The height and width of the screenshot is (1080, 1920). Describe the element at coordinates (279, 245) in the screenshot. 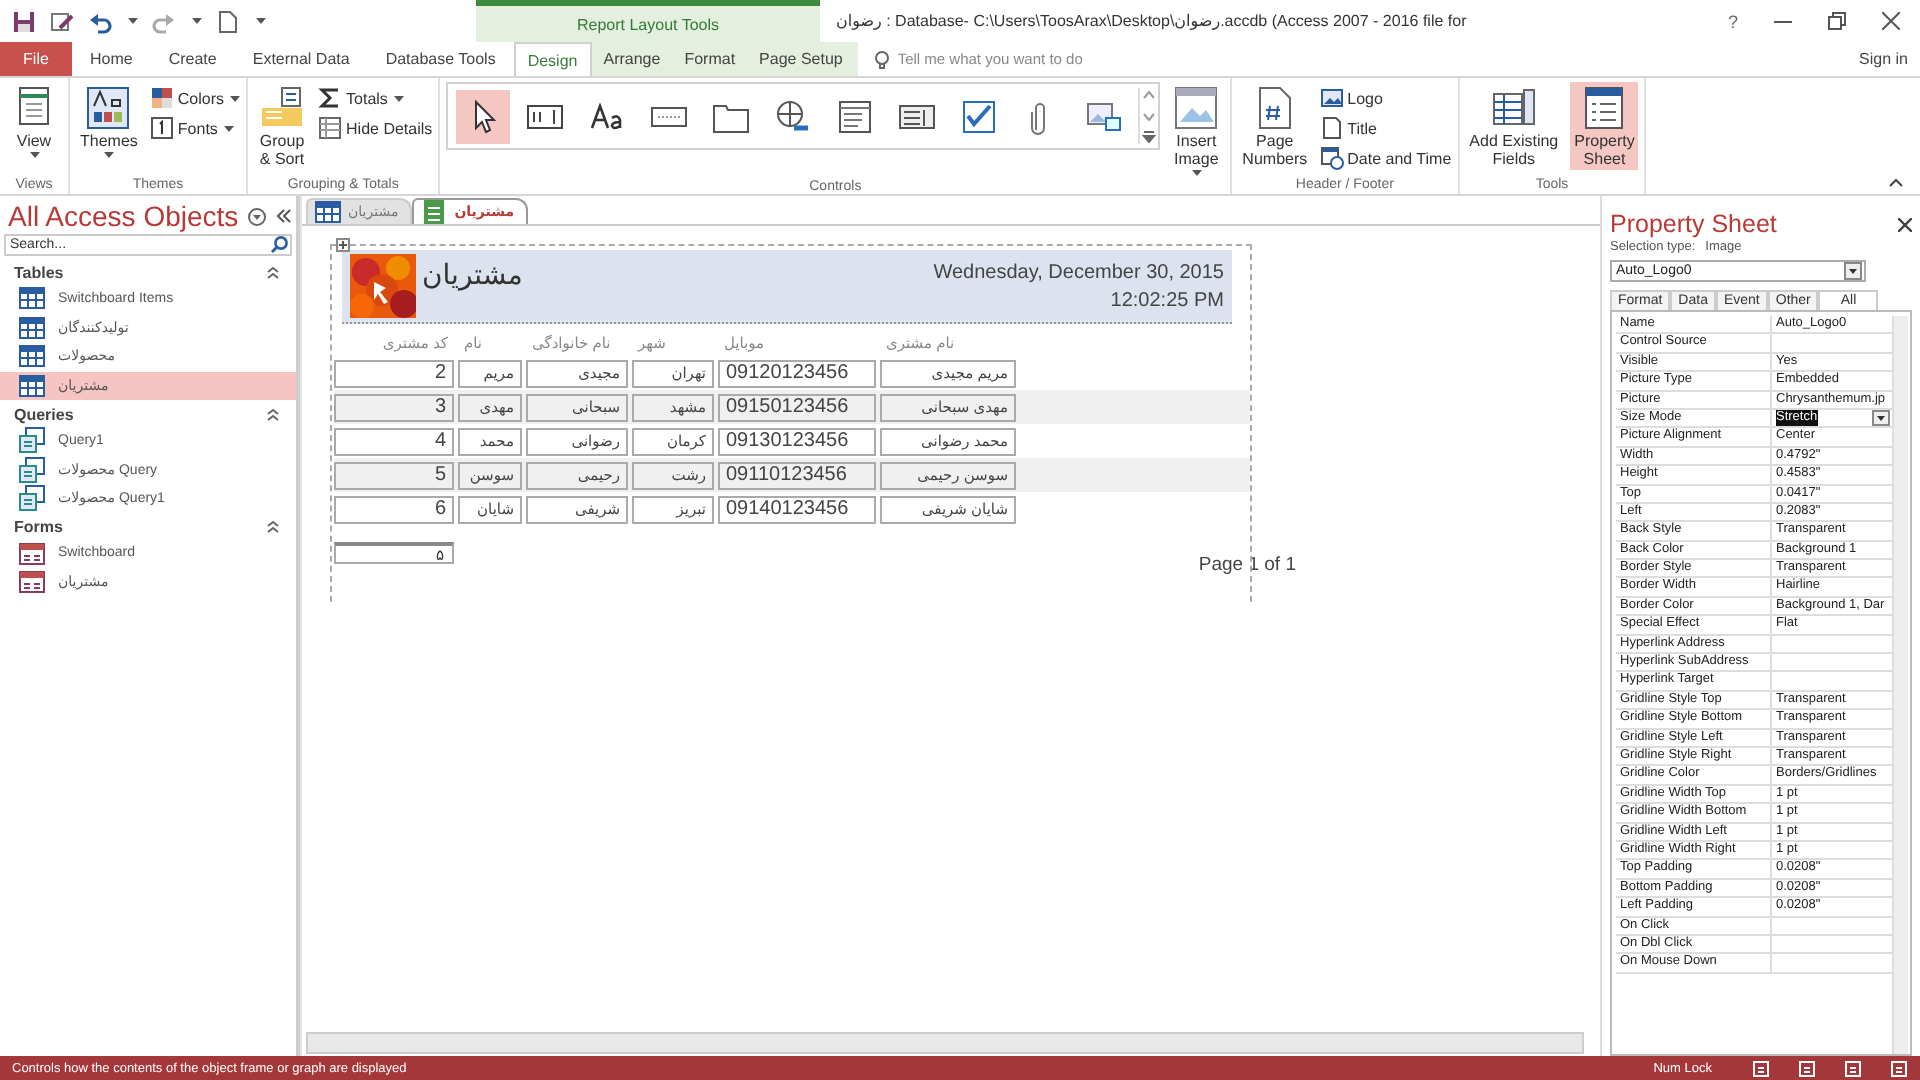

I see `search-icon` at that location.